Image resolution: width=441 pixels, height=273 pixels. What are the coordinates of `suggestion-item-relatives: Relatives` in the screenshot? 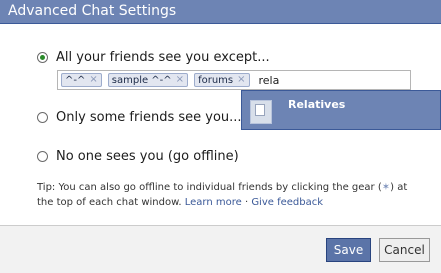 It's located at (341, 110).